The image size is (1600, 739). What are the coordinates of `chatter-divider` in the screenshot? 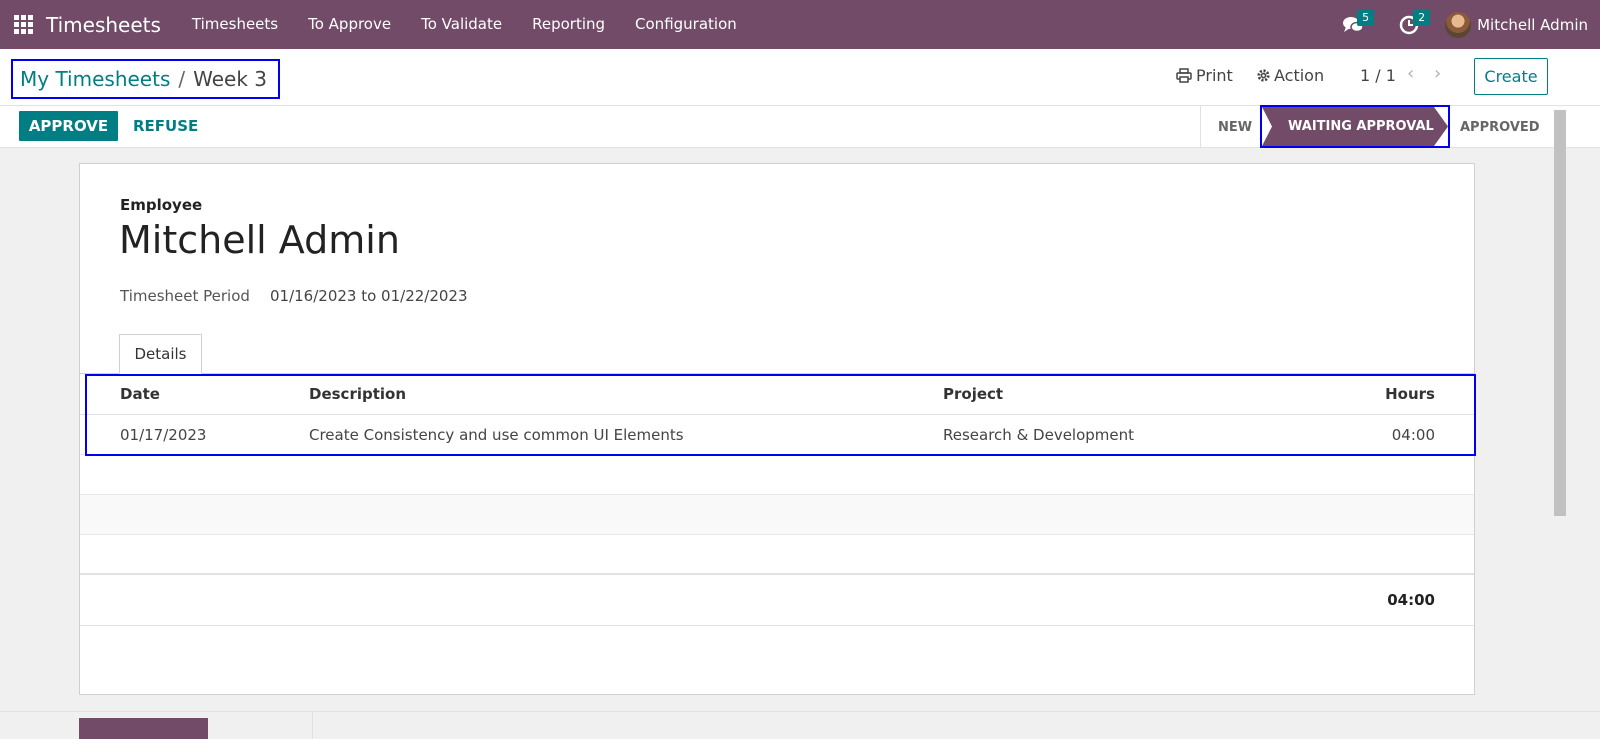 It's located at (800, 711).